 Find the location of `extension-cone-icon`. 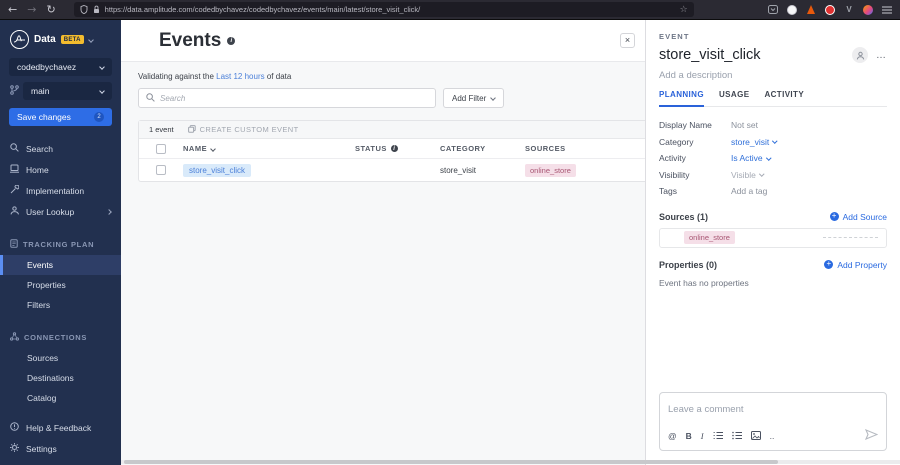

extension-cone-icon is located at coordinates (811, 10).